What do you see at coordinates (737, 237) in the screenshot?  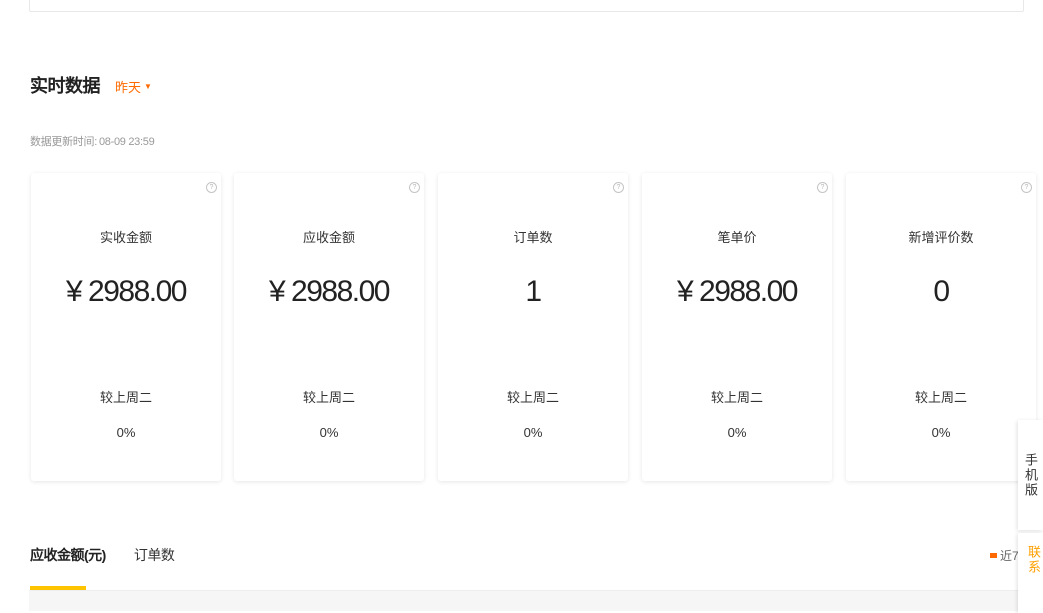 I see `metric-label: 笔单价` at bounding box center [737, 237].